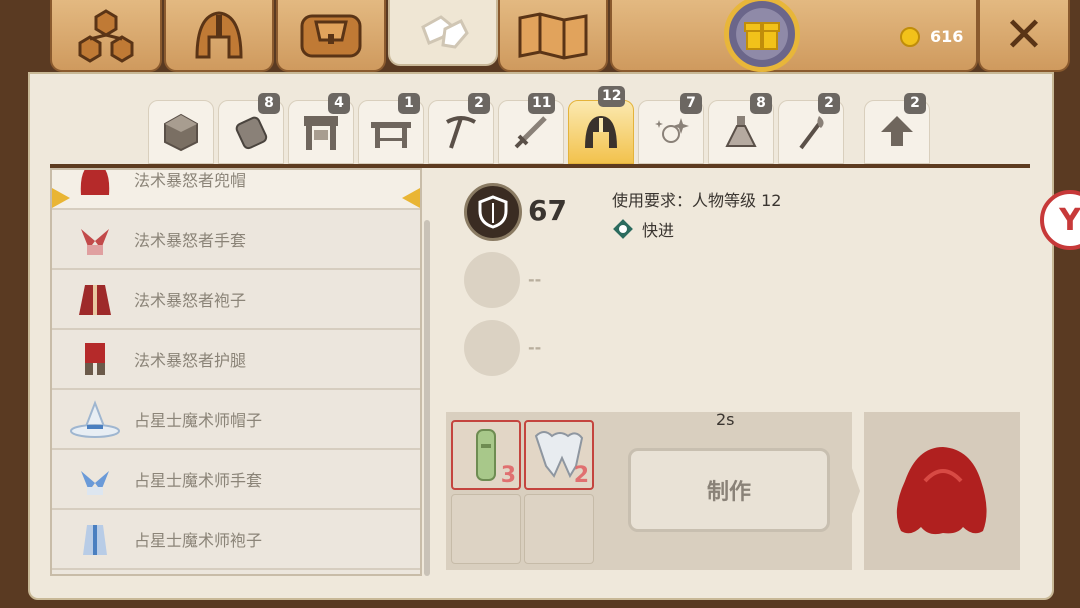 The height and width of the screenshot is (608, 1080). What do you see at coordinates (321, 133) in the screenshot?
I see `gate-icon` at bounding box center [321, 133].